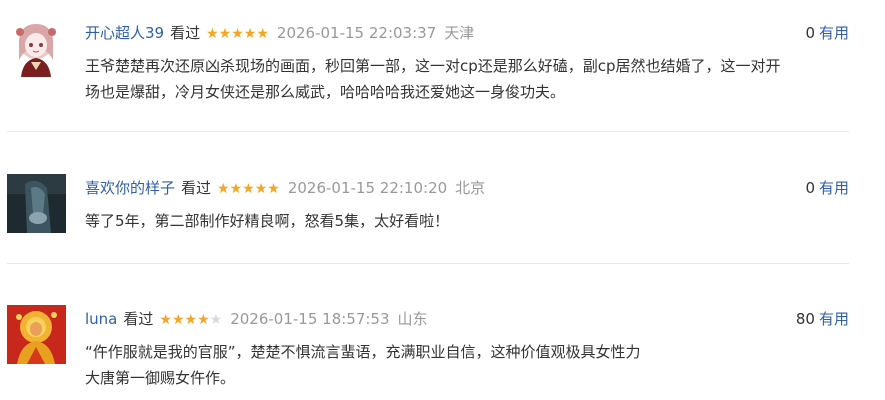  I want to click on comment-location: 天津, so click(459, 33).